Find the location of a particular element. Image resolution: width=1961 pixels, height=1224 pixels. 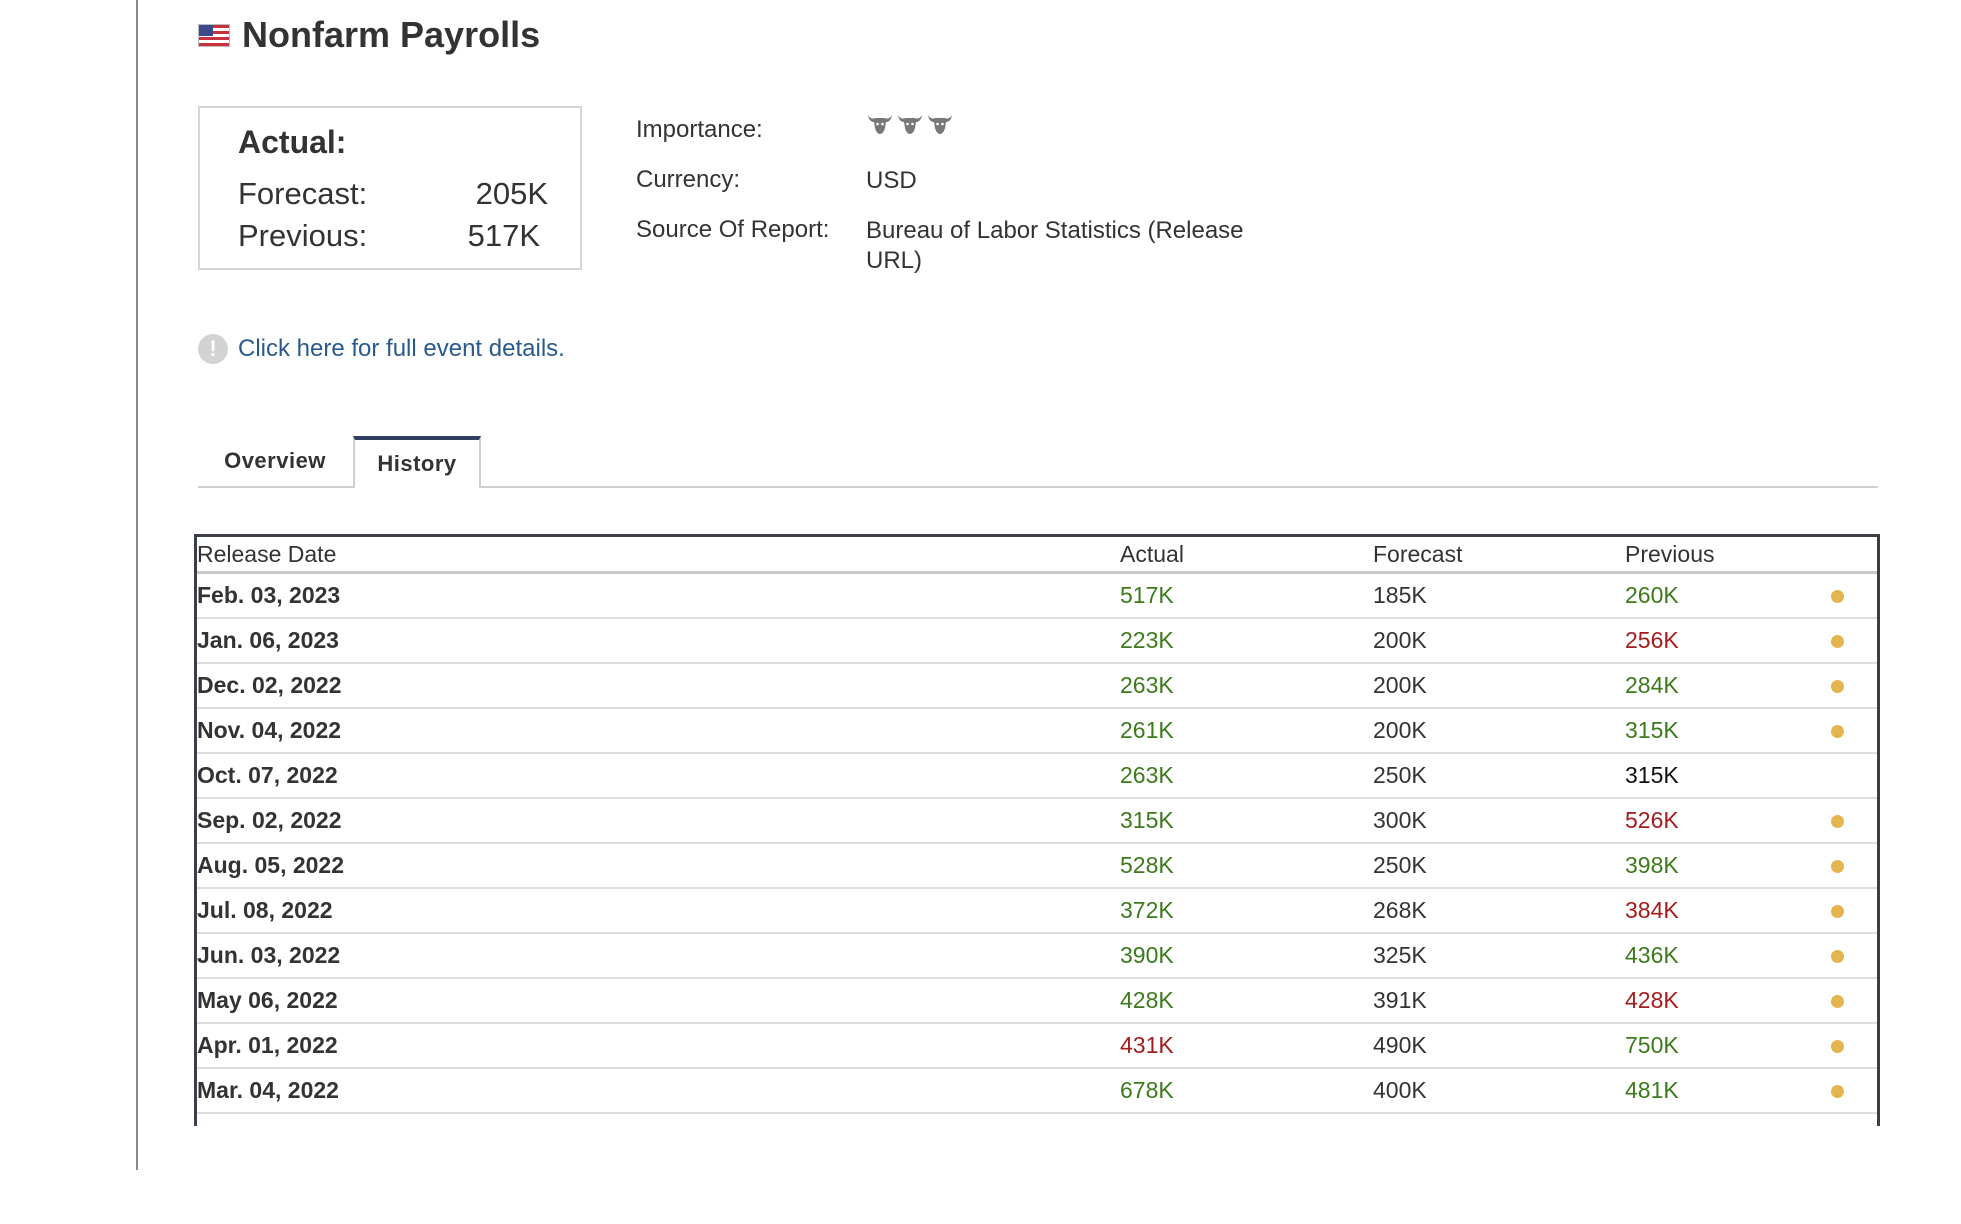

event-details-row: ! Click here for full event details. is located at coordinates (381, 349).